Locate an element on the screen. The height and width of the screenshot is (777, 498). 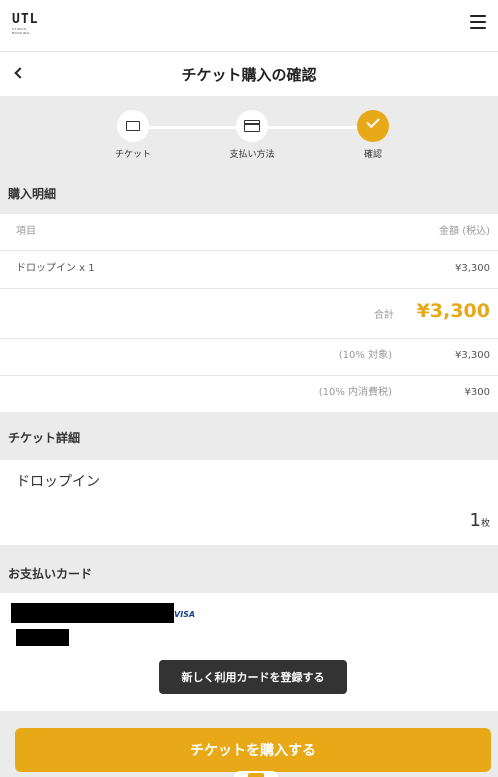
ticket-quantity: 1枚 is located at coordinates (480, 520).